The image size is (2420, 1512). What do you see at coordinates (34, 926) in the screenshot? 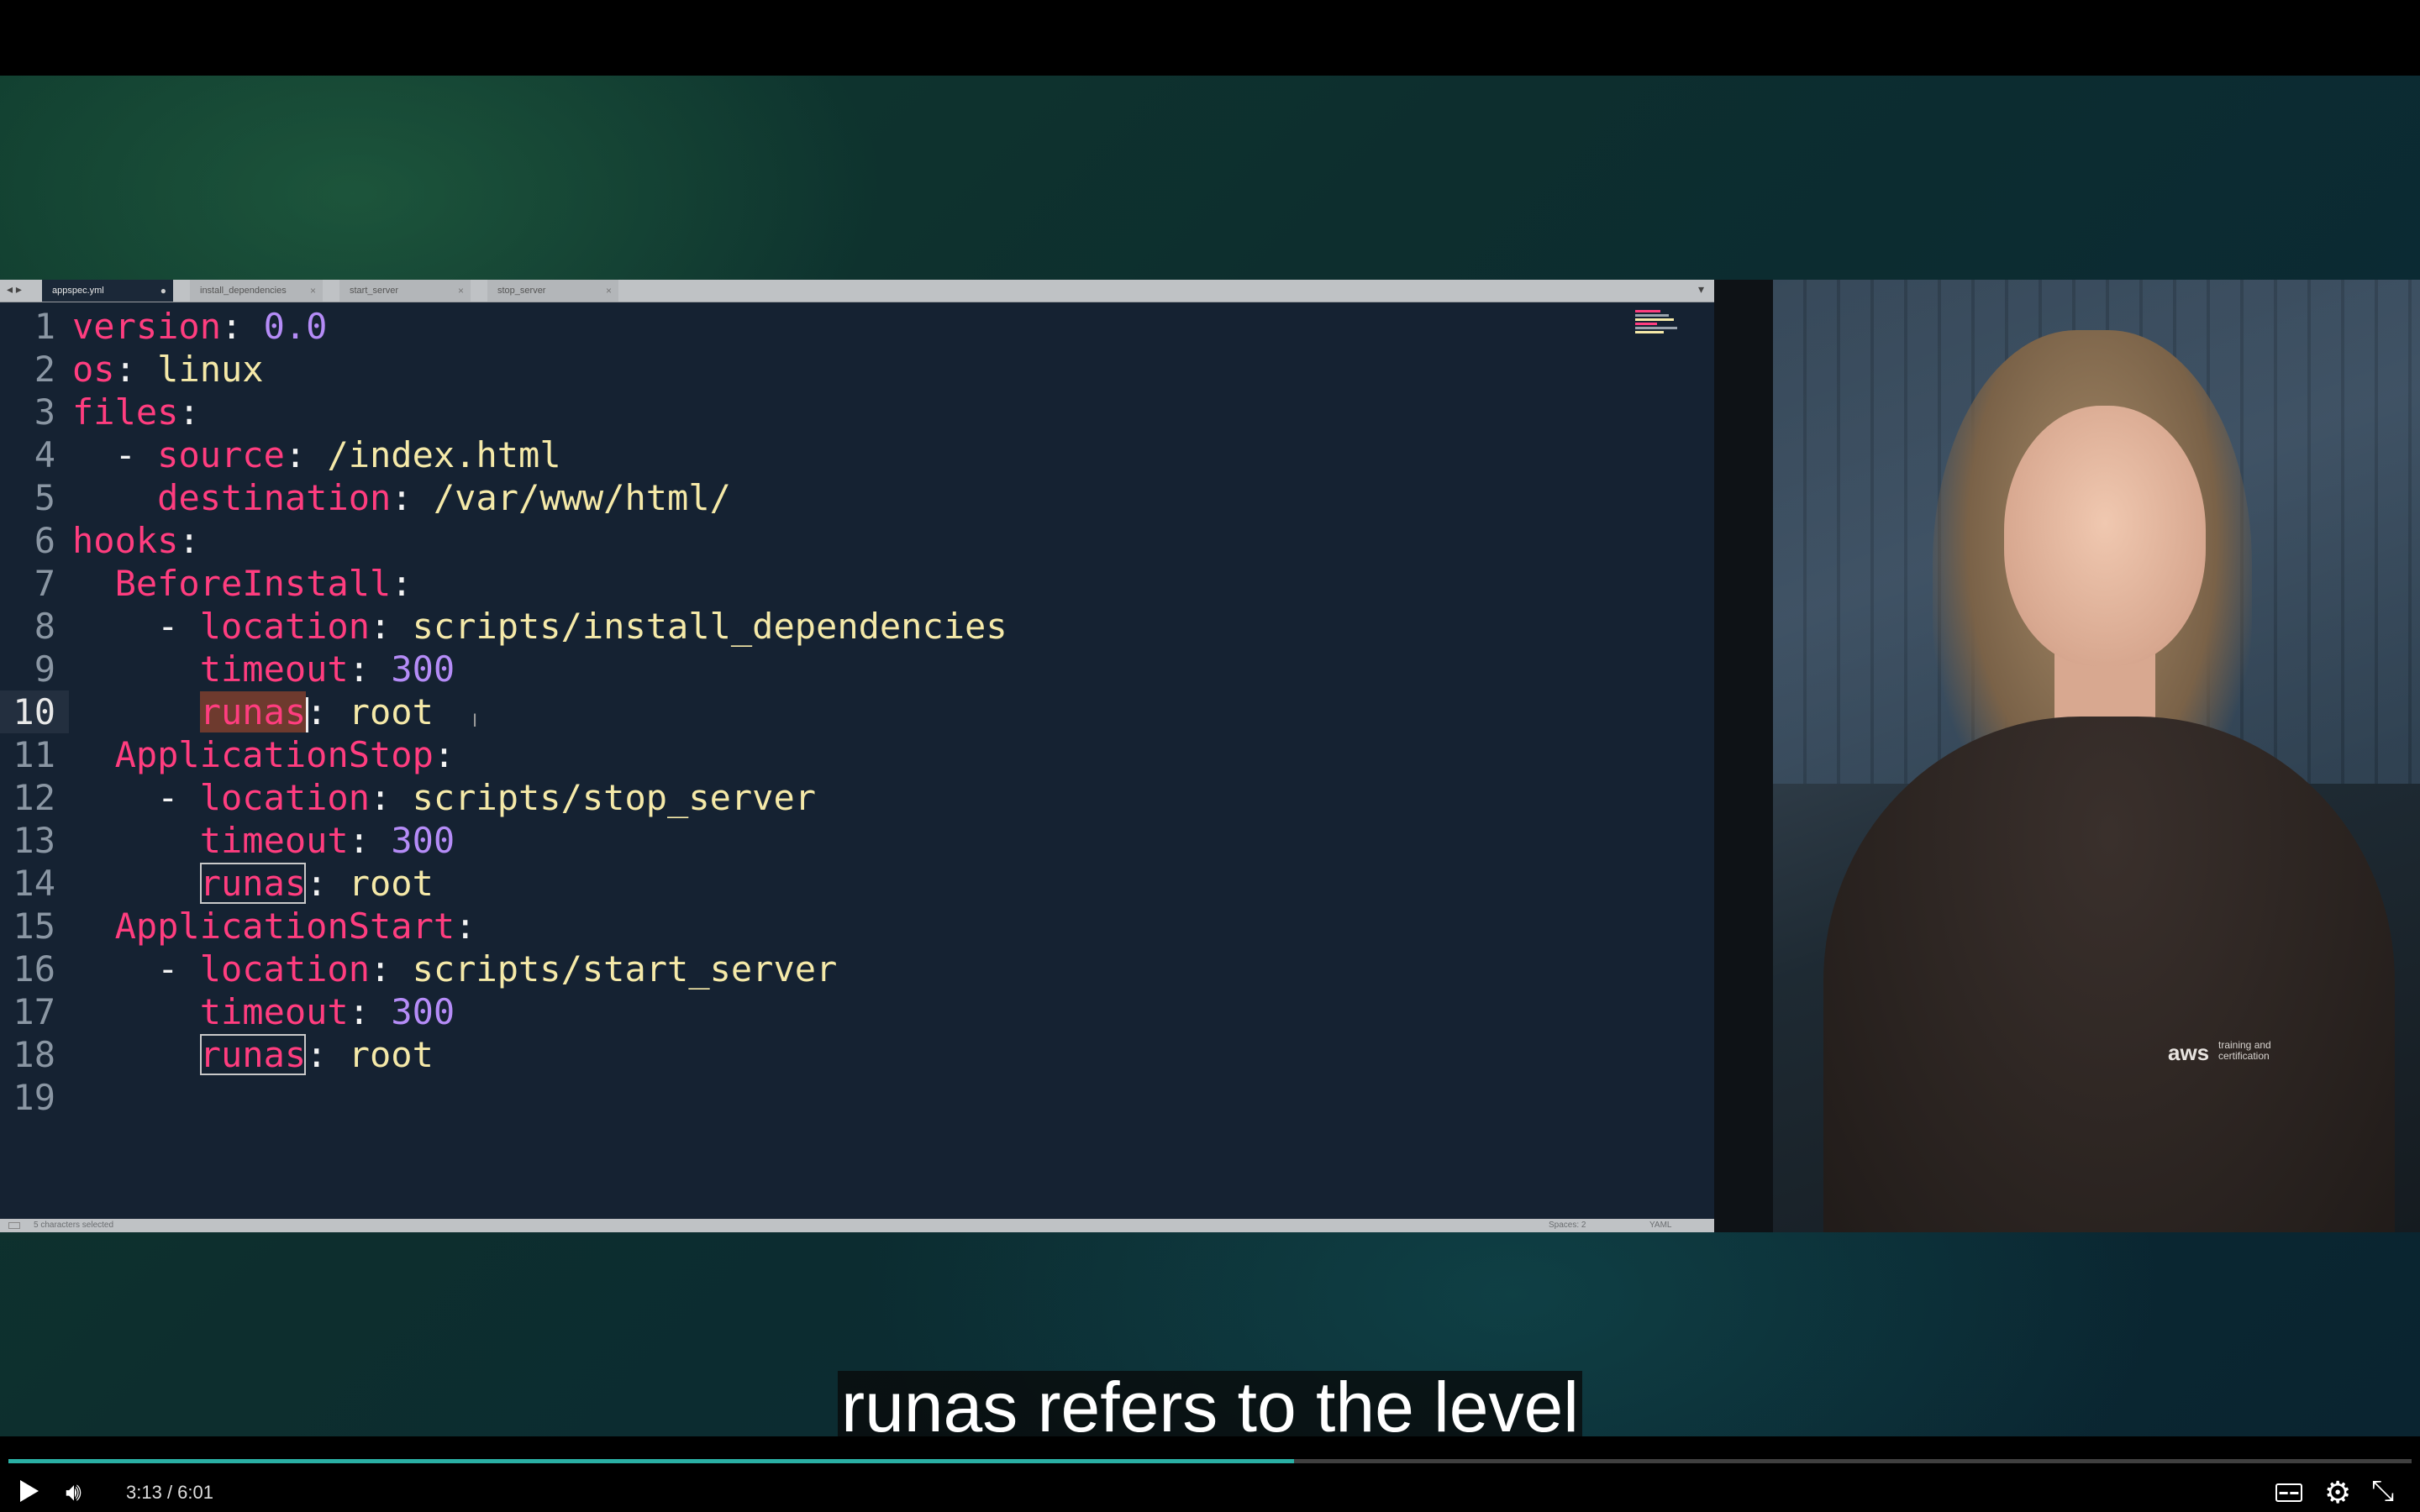
I see `line-number: 15` at bounding box center [34, 926].